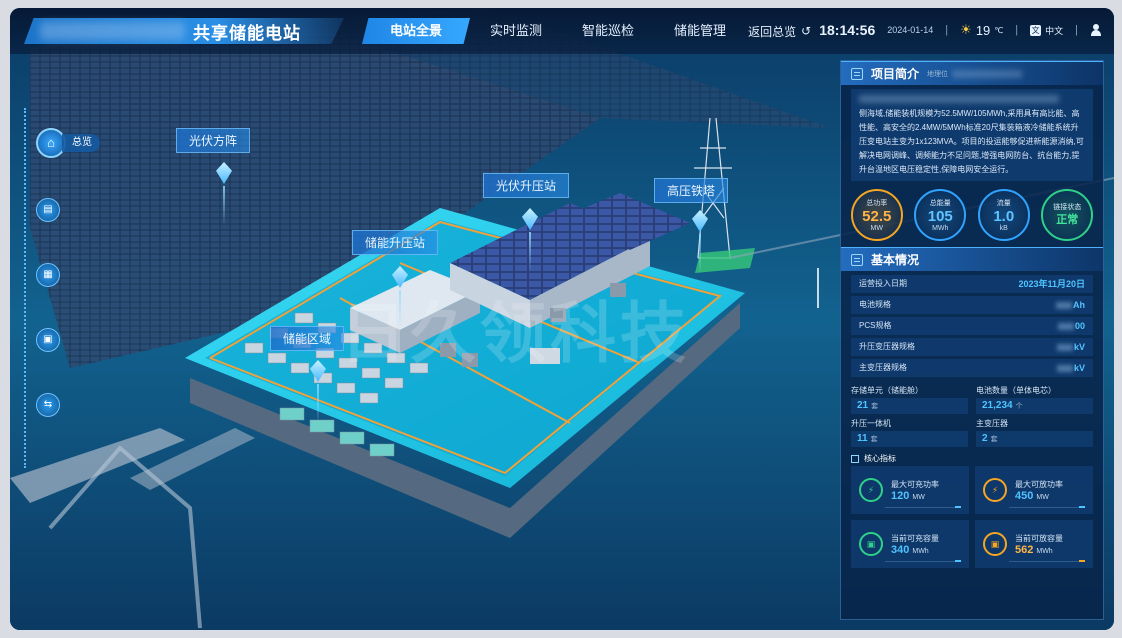 This screenshot has width=1122, height=638. Describe the element at coordinates (972, 458) in the screenshot. I see `core-metrics-header: 核心指标` at that location.